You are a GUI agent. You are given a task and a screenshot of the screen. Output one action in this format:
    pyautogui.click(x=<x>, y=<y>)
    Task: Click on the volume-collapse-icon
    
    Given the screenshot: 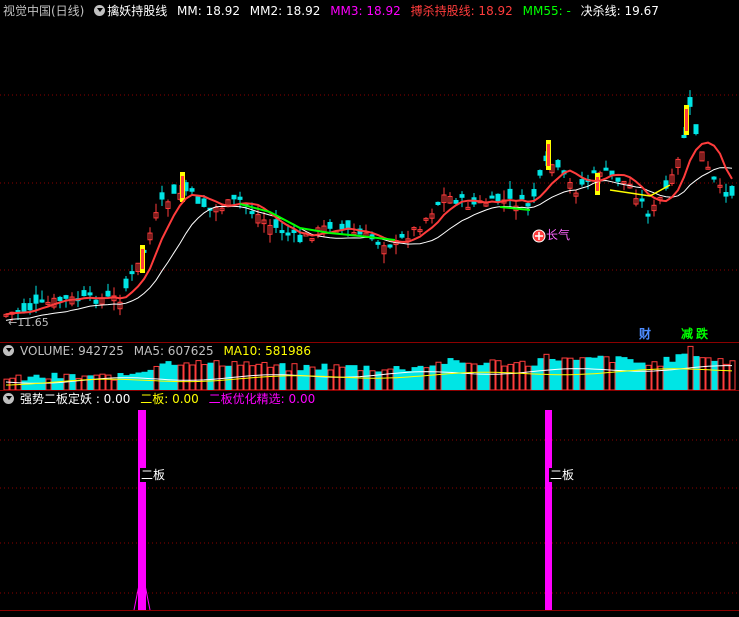 What is the action you would take?
    pyautogui.click(x=8, y=350)
    